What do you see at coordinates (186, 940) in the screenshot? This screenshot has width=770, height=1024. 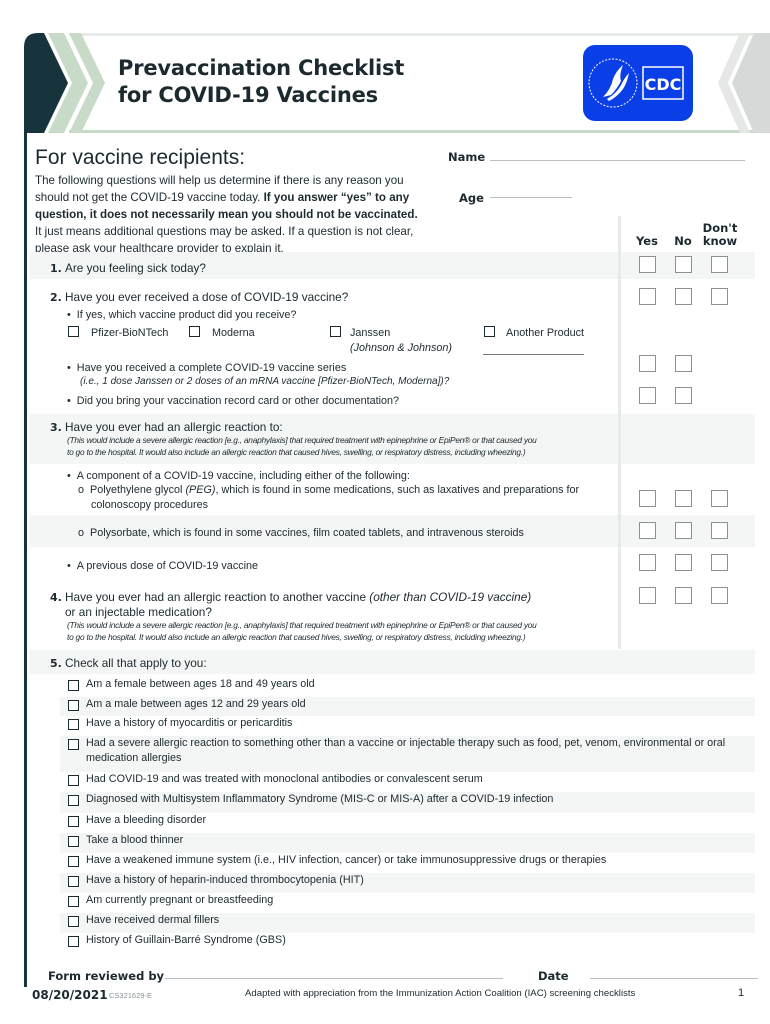 I see `q5-item-label: History of Guillain-Barré Syndrome (GBS)` at bounding box center [186, 940].